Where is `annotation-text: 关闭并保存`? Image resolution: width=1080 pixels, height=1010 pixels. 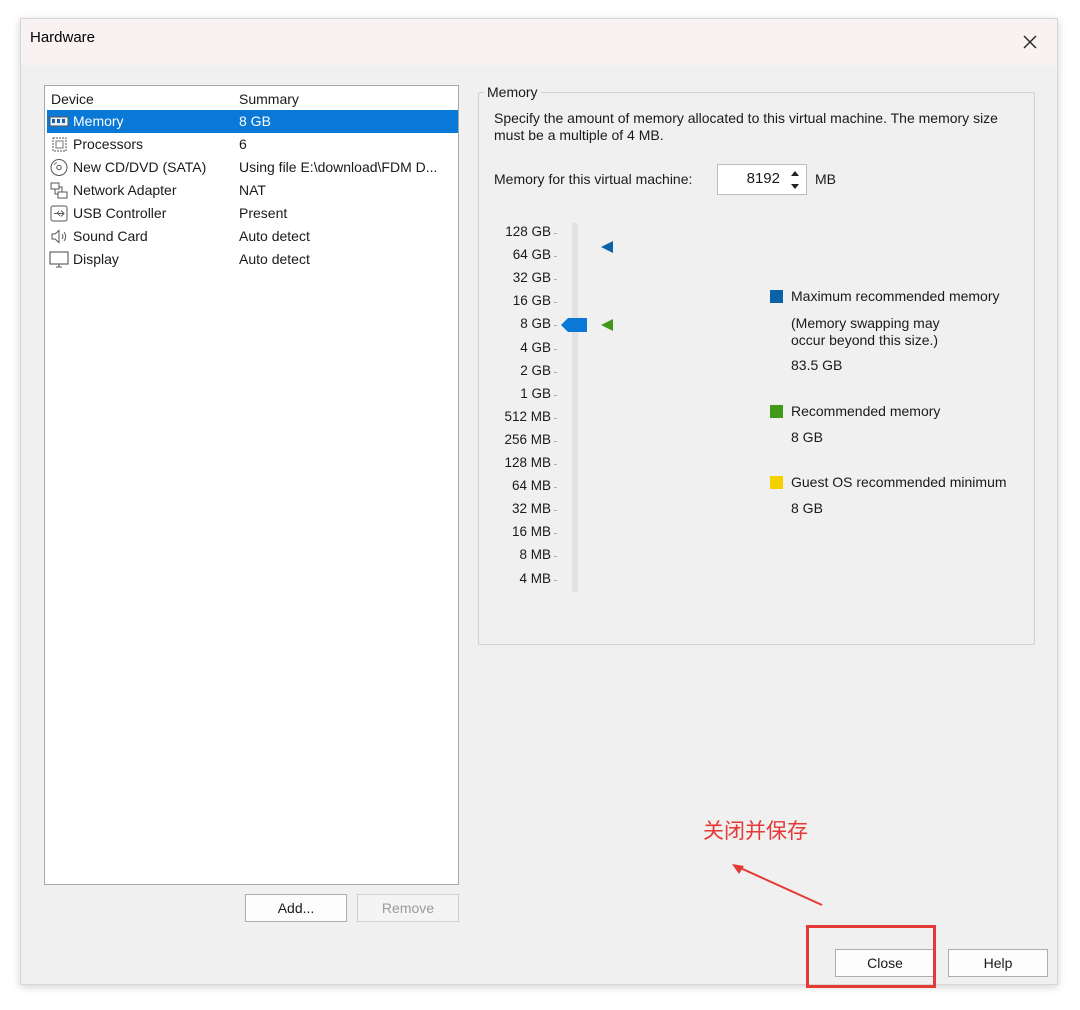
annotation-text: 关闭并保存 is located at coordinates (755, 831).